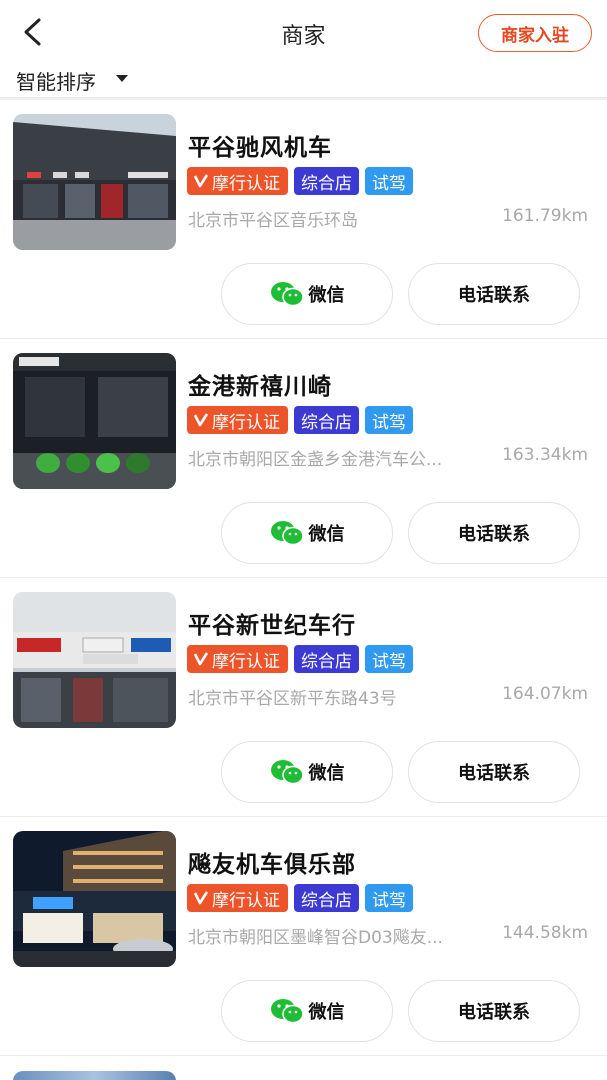  What do you see at coordinates (545, 933) in the screenshot?
I see `shop-distance: 144.58km` at bounding box center [545, 933].